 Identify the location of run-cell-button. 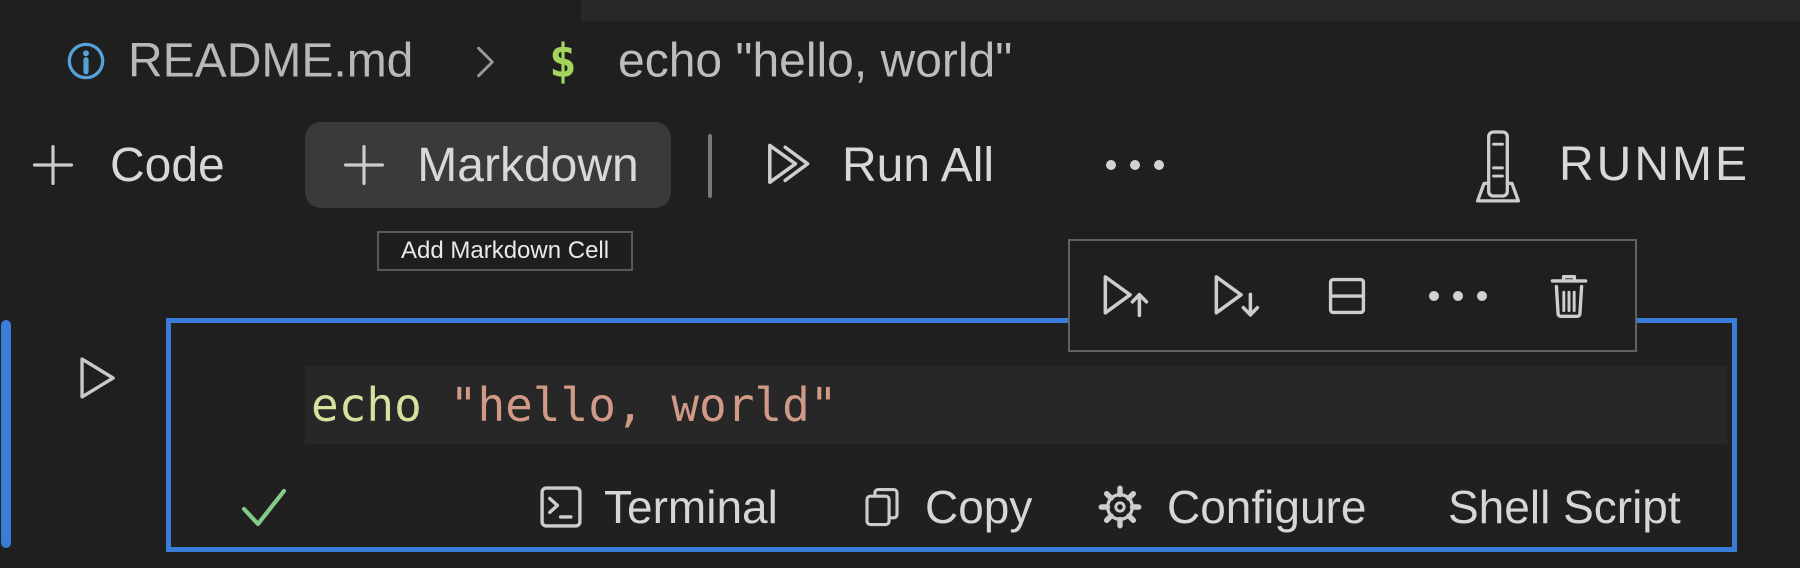
(96, 378).